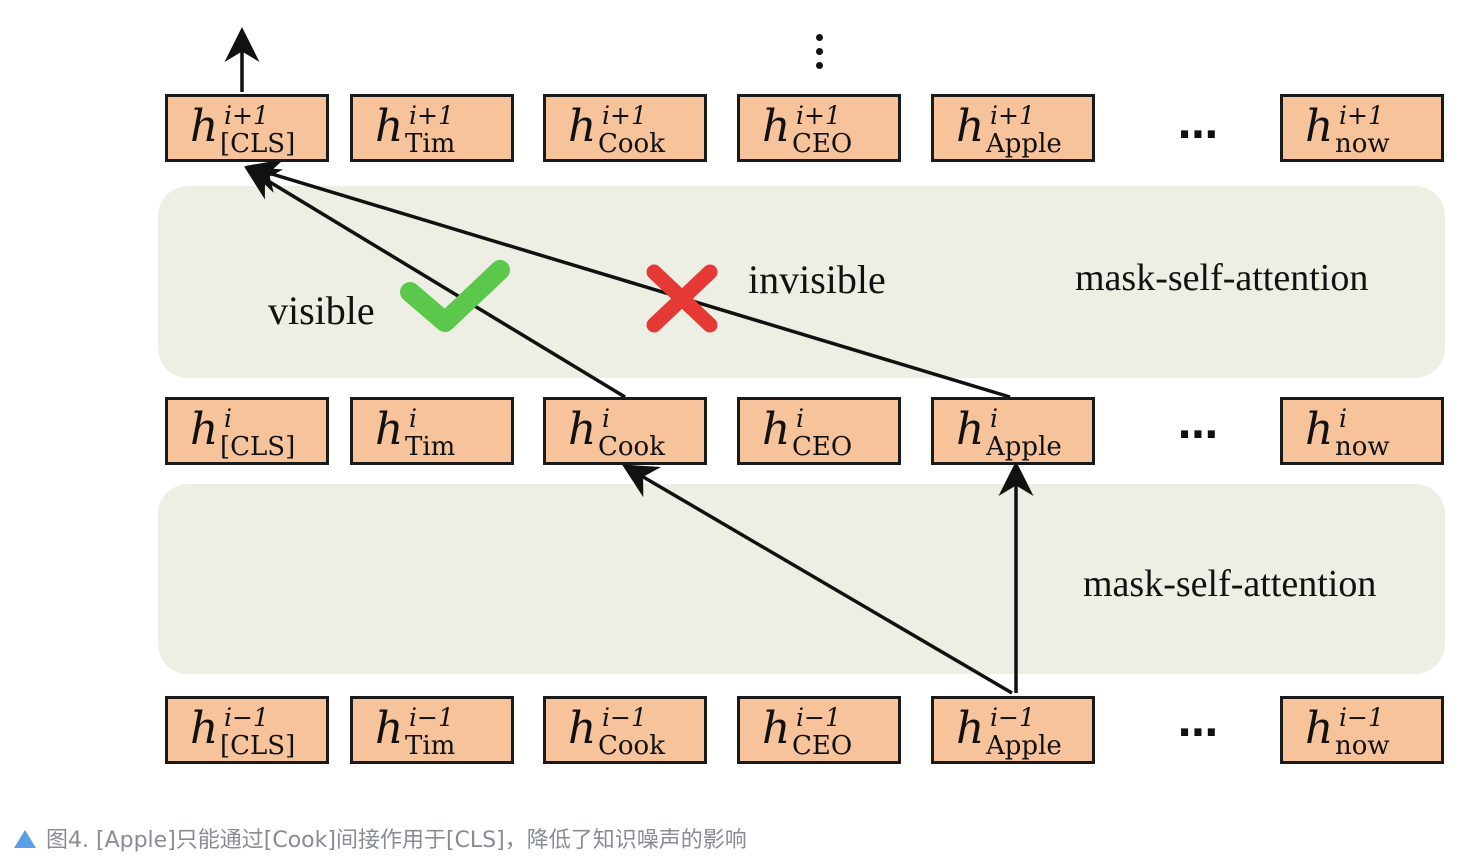  What do you see at coordinates (1013, 431) in the screenshot?
I see `token-box-middle-apple: h i Apple` at bounding box center [1013, 431].